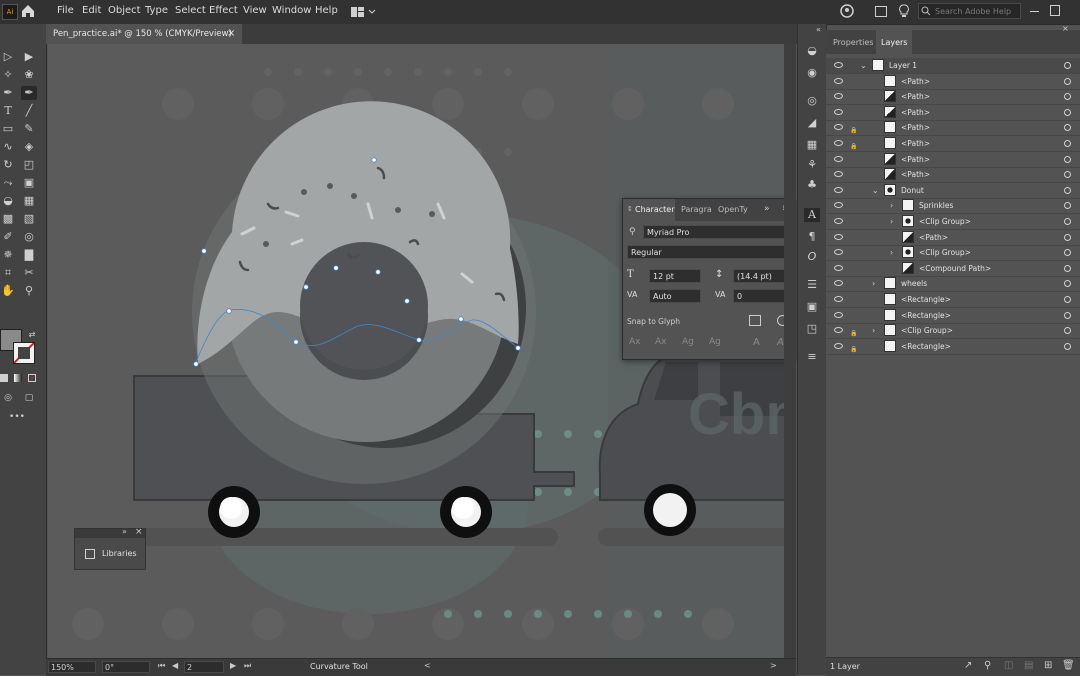 This screenshot has height=676, width=1080. Describe the element at coordinates (8, 273) in the screenshot. I see `artboard-tool-icon: ⌗` at that location.